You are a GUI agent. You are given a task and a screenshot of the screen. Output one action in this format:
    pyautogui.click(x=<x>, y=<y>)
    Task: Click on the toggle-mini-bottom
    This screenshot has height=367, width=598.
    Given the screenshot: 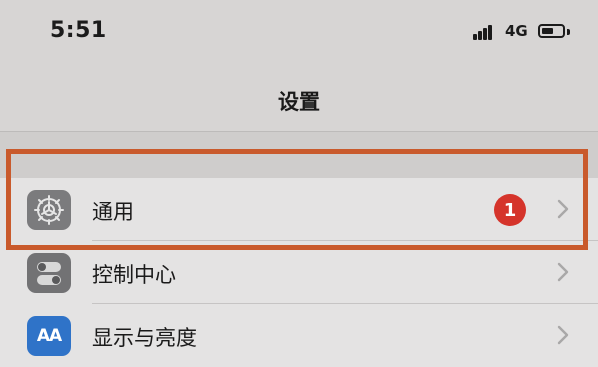 What is the action you would take?
    pyautogui.click(x=49, y=279)
    